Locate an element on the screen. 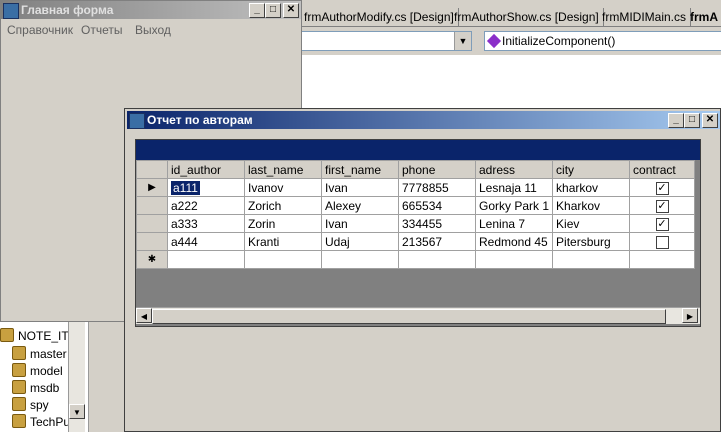  app-icon is located at coordinates (137, 121).